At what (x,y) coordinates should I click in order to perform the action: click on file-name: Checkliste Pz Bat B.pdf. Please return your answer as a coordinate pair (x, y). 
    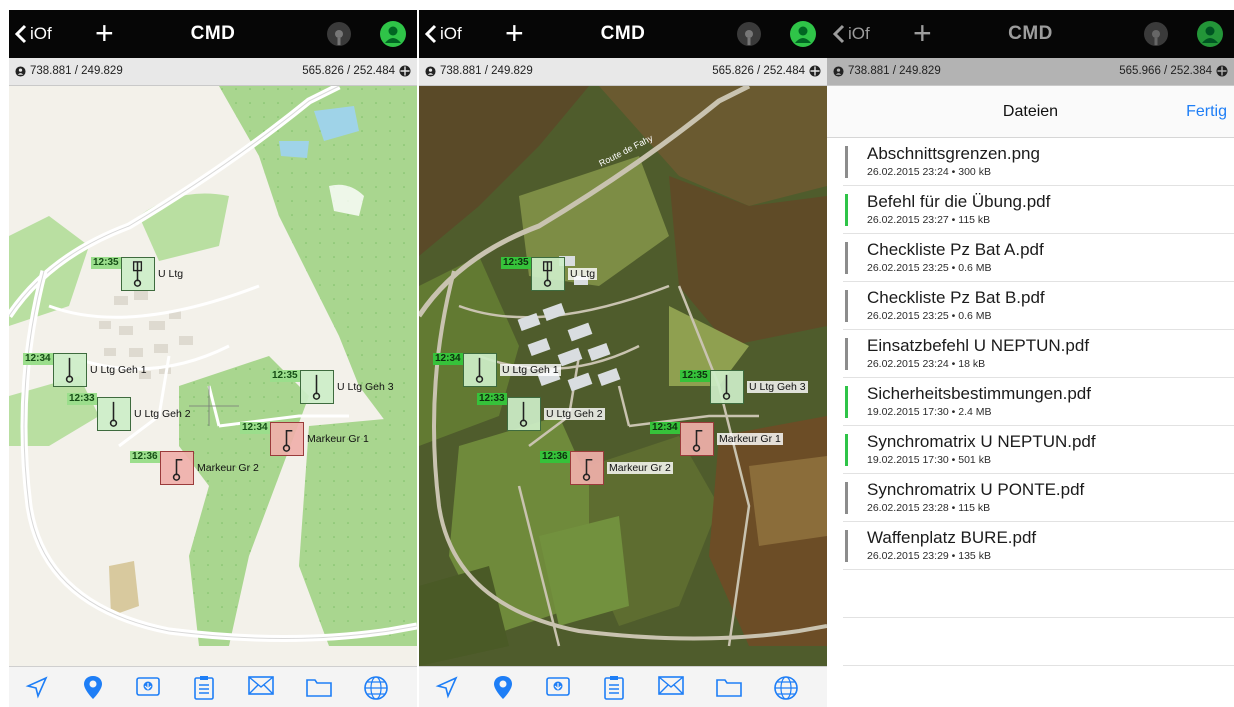
    Looking at the image, I should click on (956, 297).